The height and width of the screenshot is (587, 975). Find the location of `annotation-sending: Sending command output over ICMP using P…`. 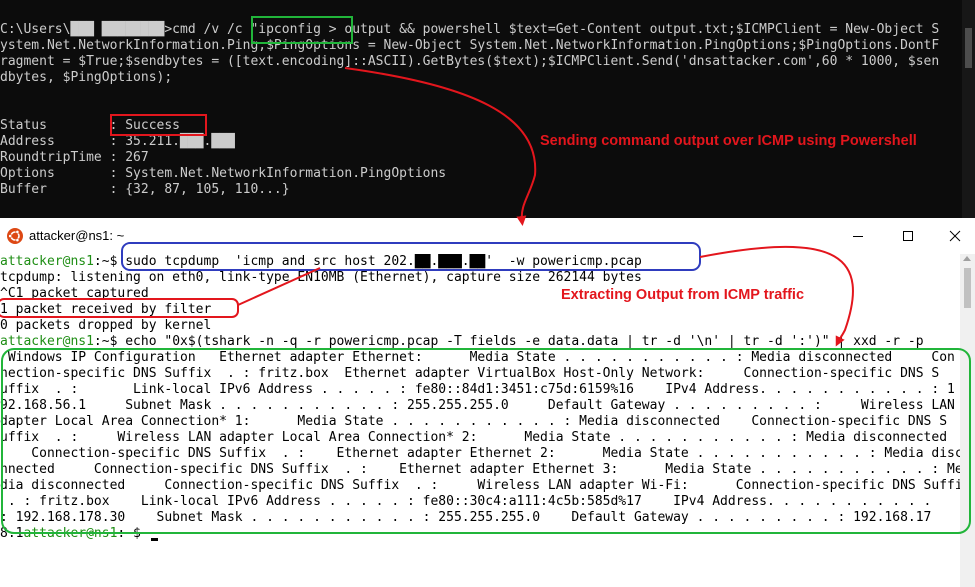

annotation-sending: Sending command output over ICMP using P… is located at coordinates (728, 141).